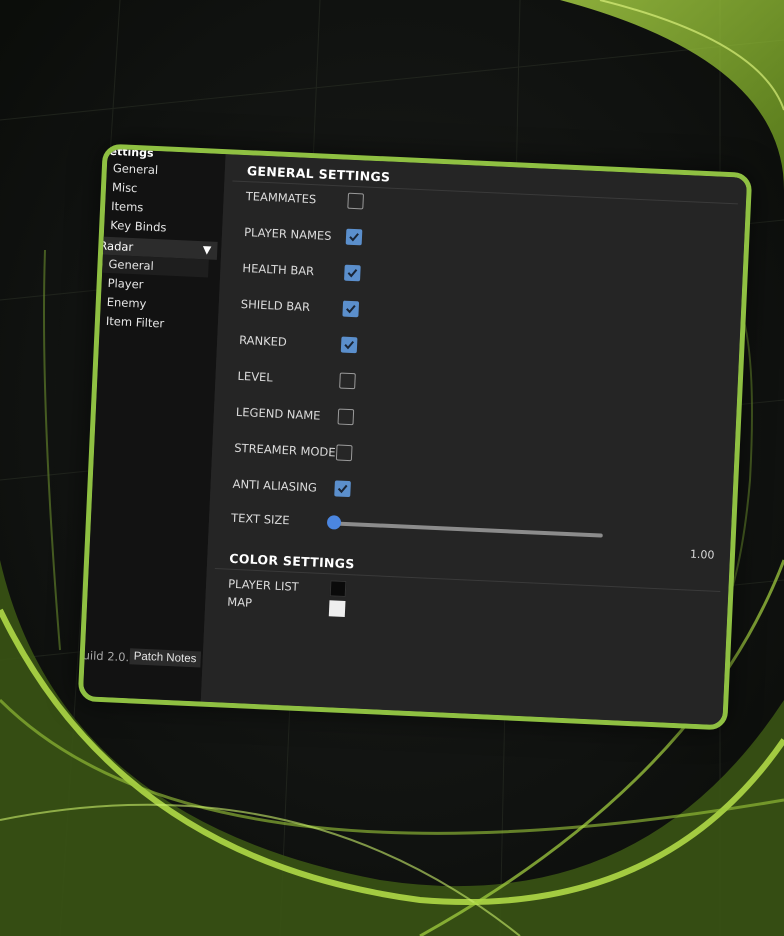 The image size is (784, 936). What do you see at coordinates (255, 376) in the screenshot?
I see `level-label: LEVEL` at bounding box center [255, 376].